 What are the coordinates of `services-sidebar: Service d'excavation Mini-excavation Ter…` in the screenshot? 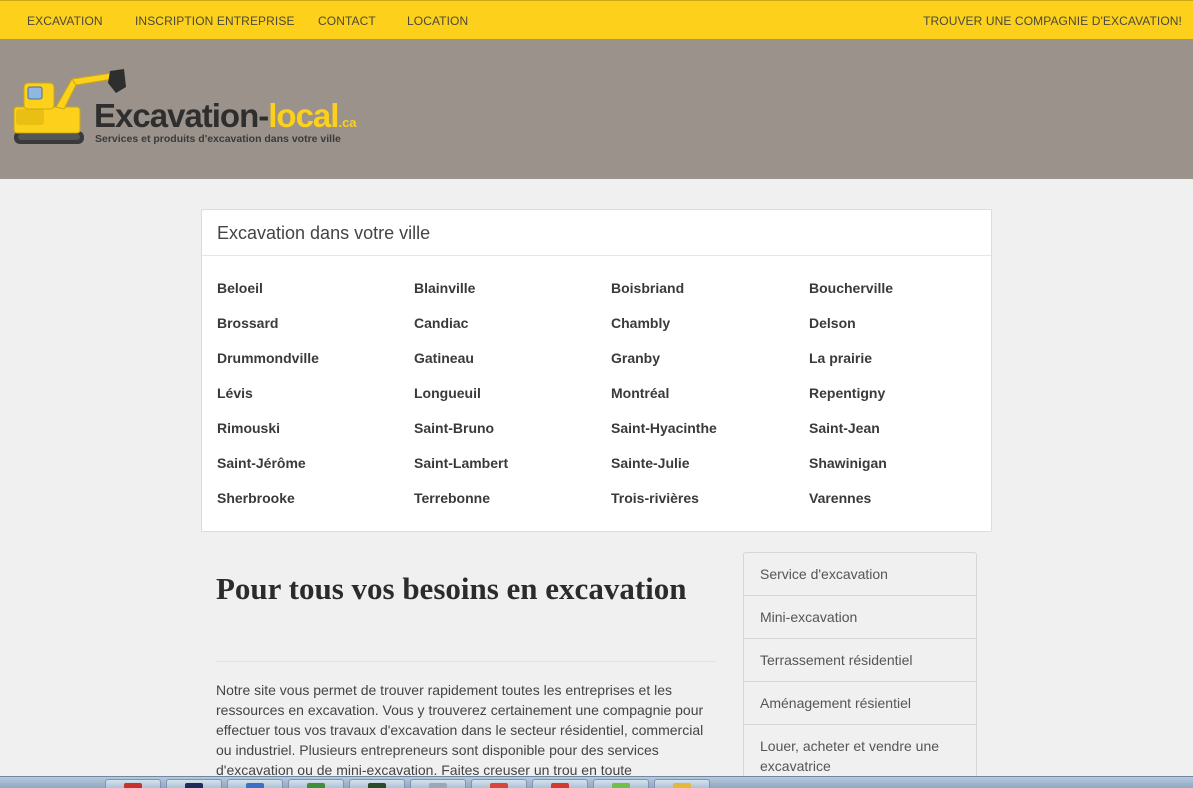 It's located at (860, 670).